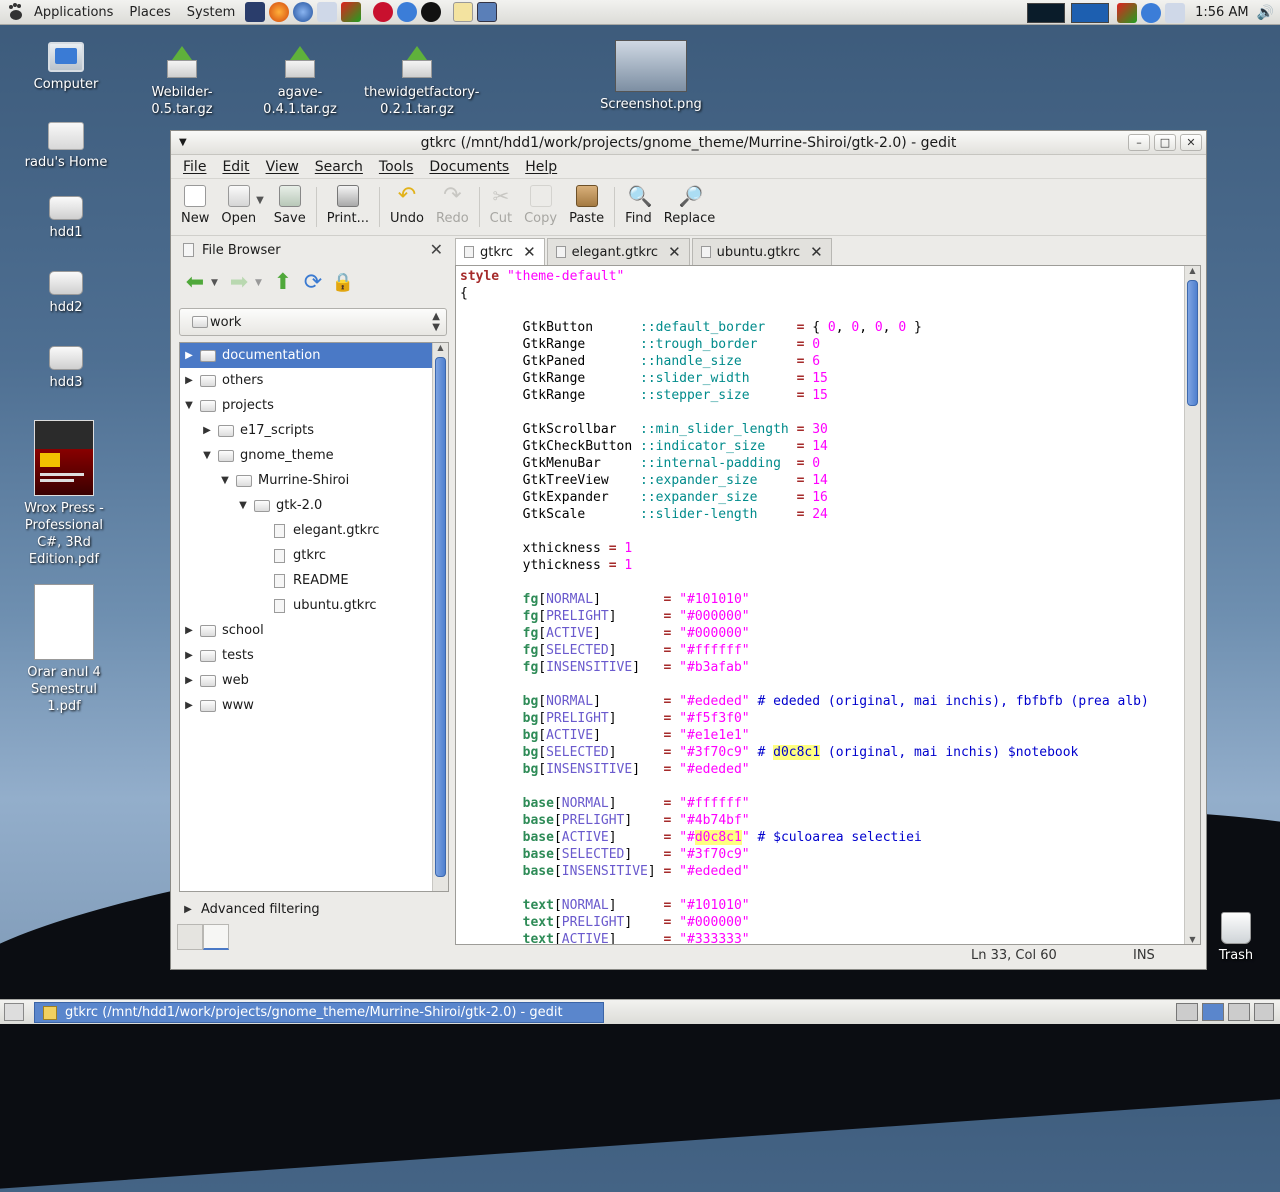 This screenshot has height=1192, width=1280. Describe the element at coordinates (1268, 13) in the screenshot. I see `volume-icon: 🔊` at that location.